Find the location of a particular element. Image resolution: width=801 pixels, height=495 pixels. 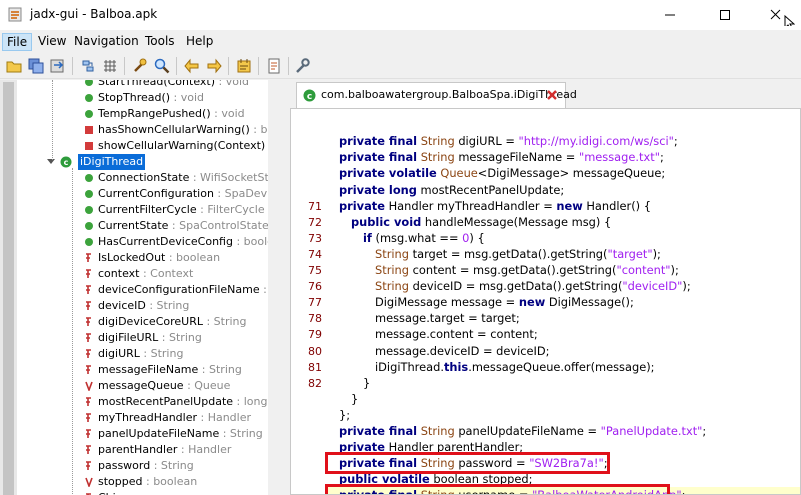

code-line: message.content = content; is located at coordinates (456, 334).